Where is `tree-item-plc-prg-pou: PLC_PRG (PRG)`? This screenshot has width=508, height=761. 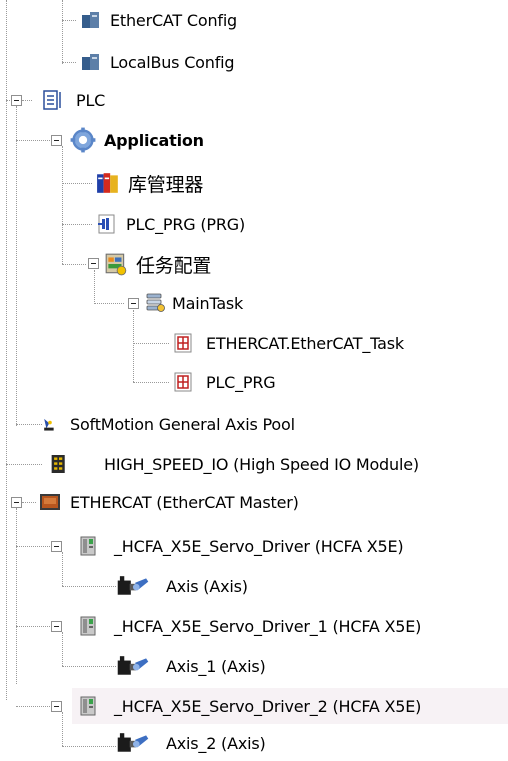
tree-item-plc-prg-pou: PLC_PRG (PRG) is located at coordinates (170, 224).